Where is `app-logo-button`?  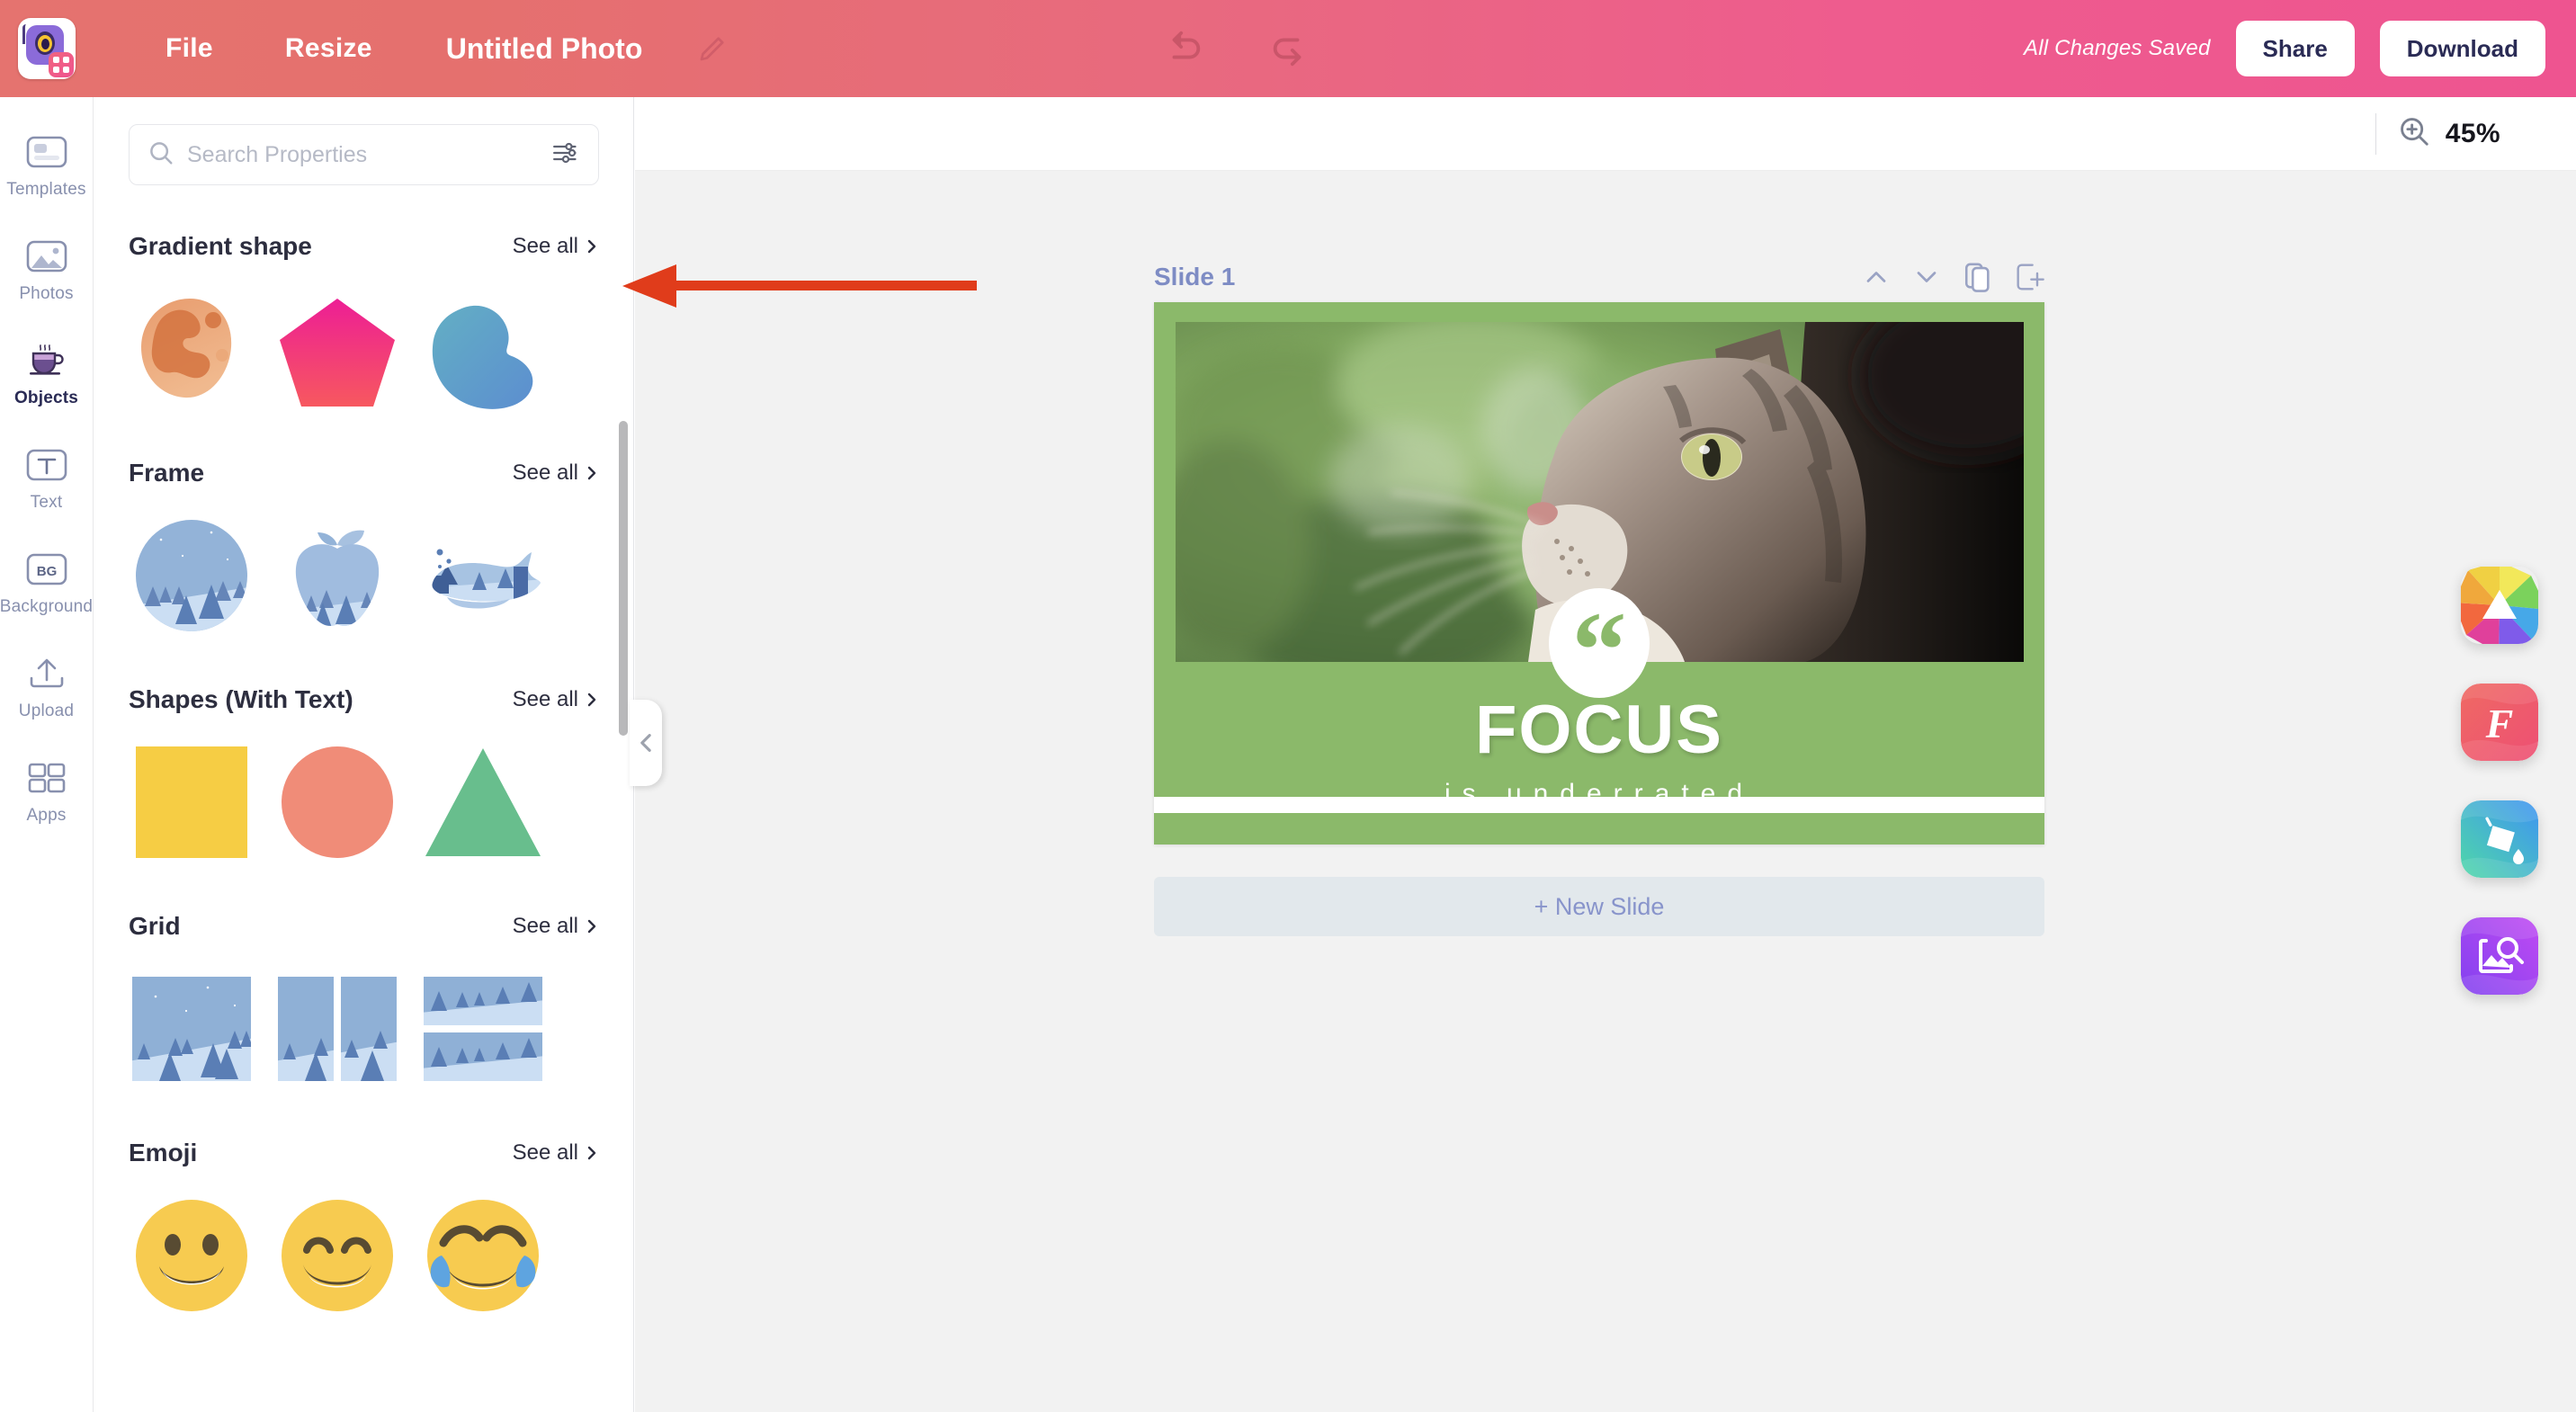 app-logo-button is located at coordinates (47, 48).